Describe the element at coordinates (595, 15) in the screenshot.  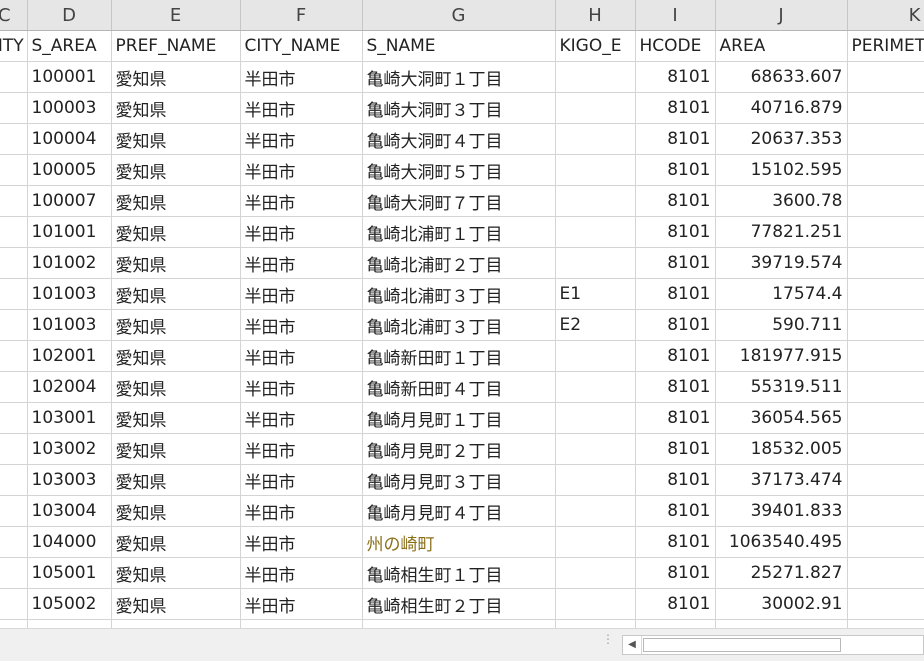
I see `column-header-h: H` at that location.